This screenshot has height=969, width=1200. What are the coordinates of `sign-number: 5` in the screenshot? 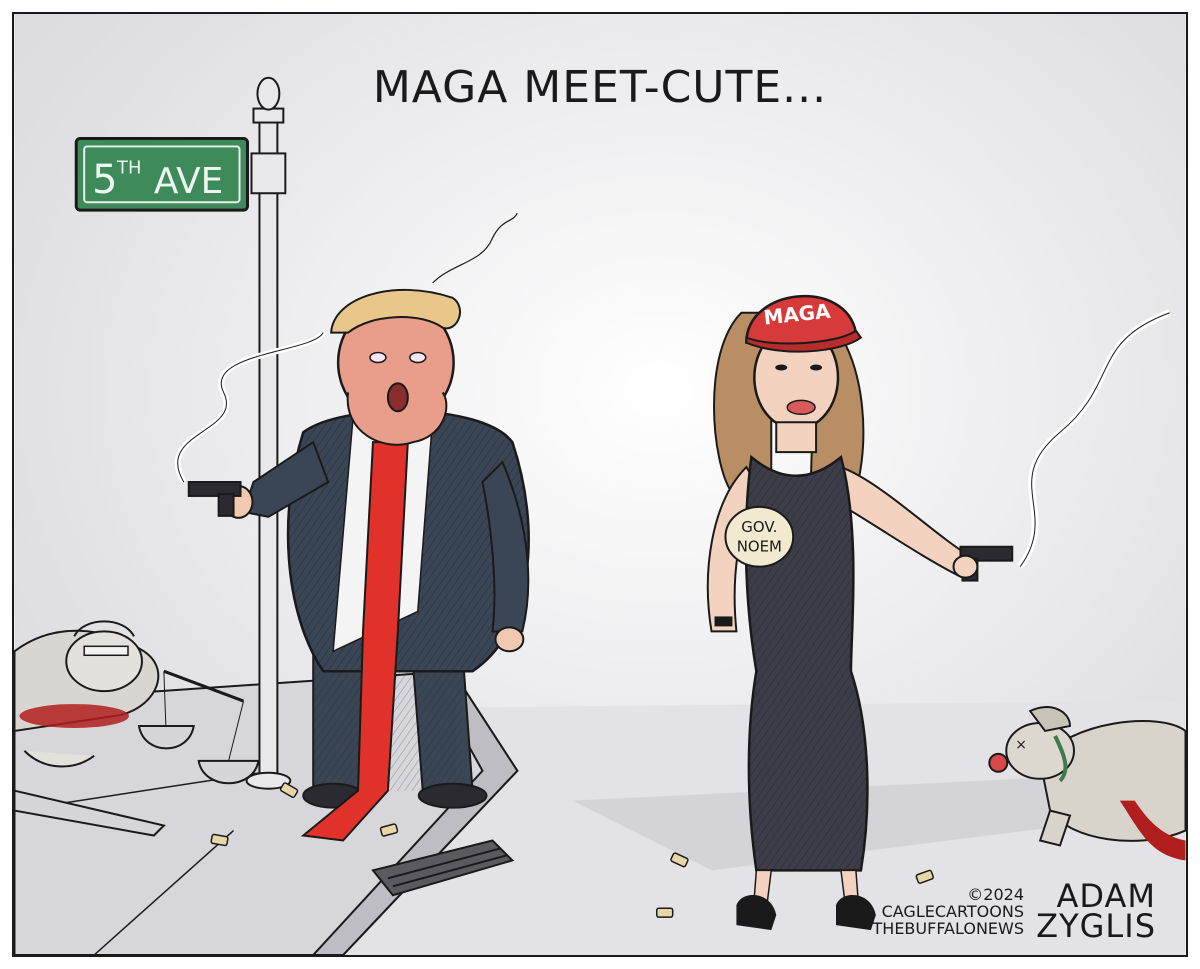 It's located at (104, 180).